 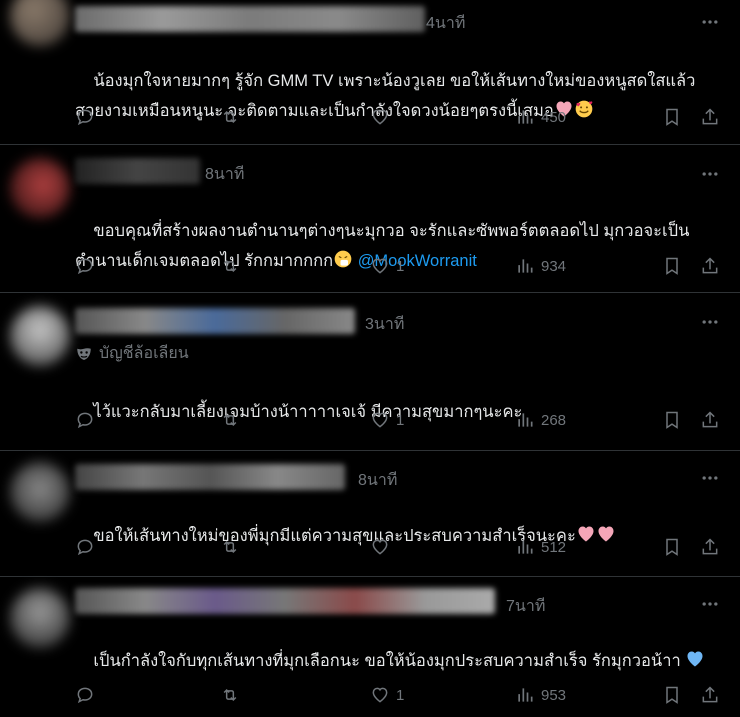 I want to click on views-button: 953, so click(x=540, y=695).